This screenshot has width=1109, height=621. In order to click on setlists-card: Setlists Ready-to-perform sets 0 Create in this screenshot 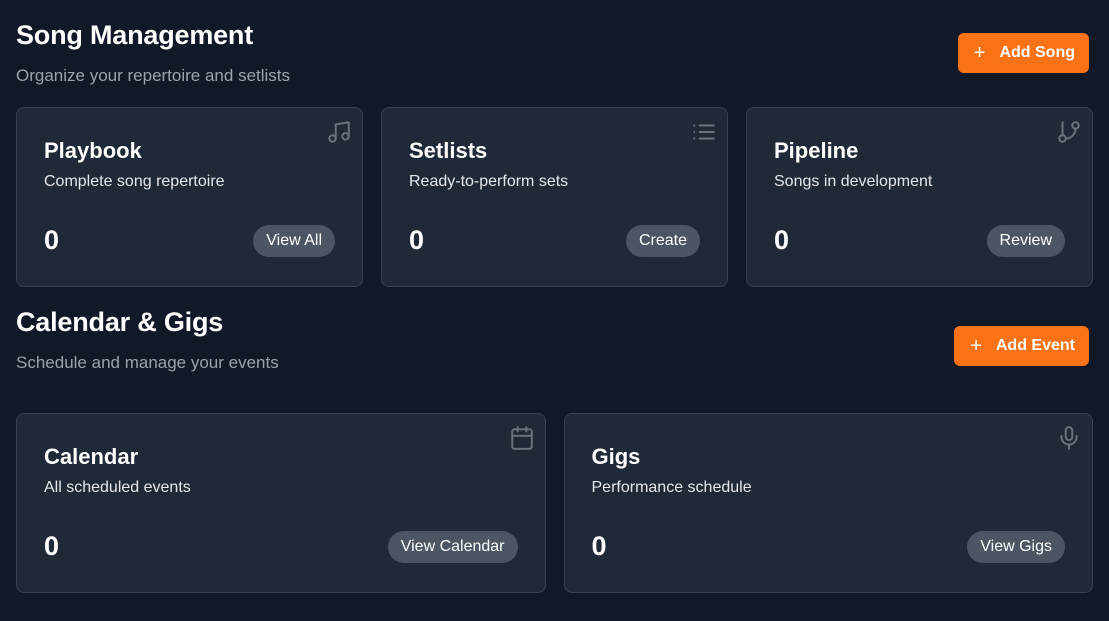, I will do `click(554, 197)`.